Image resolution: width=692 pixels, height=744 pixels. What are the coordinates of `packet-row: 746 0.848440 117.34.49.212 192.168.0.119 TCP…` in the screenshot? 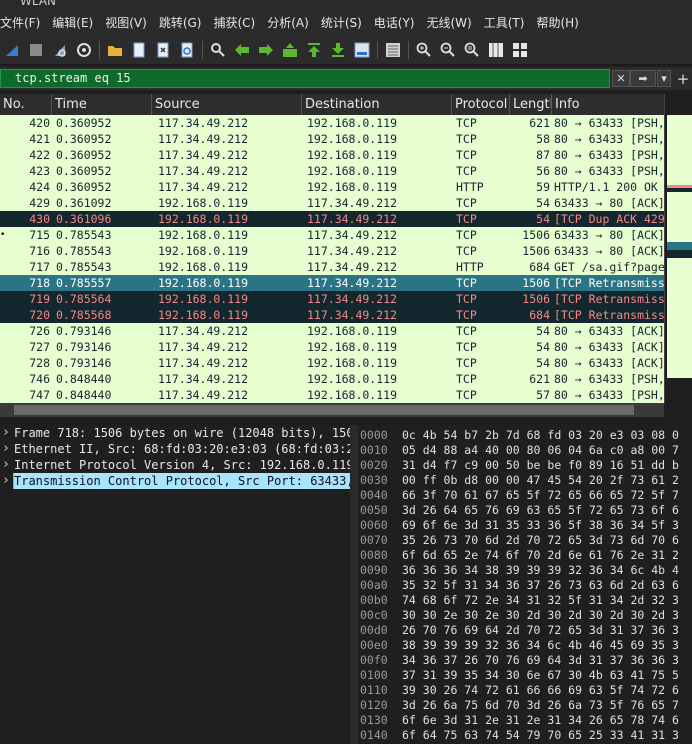 It's located at (332, 379).